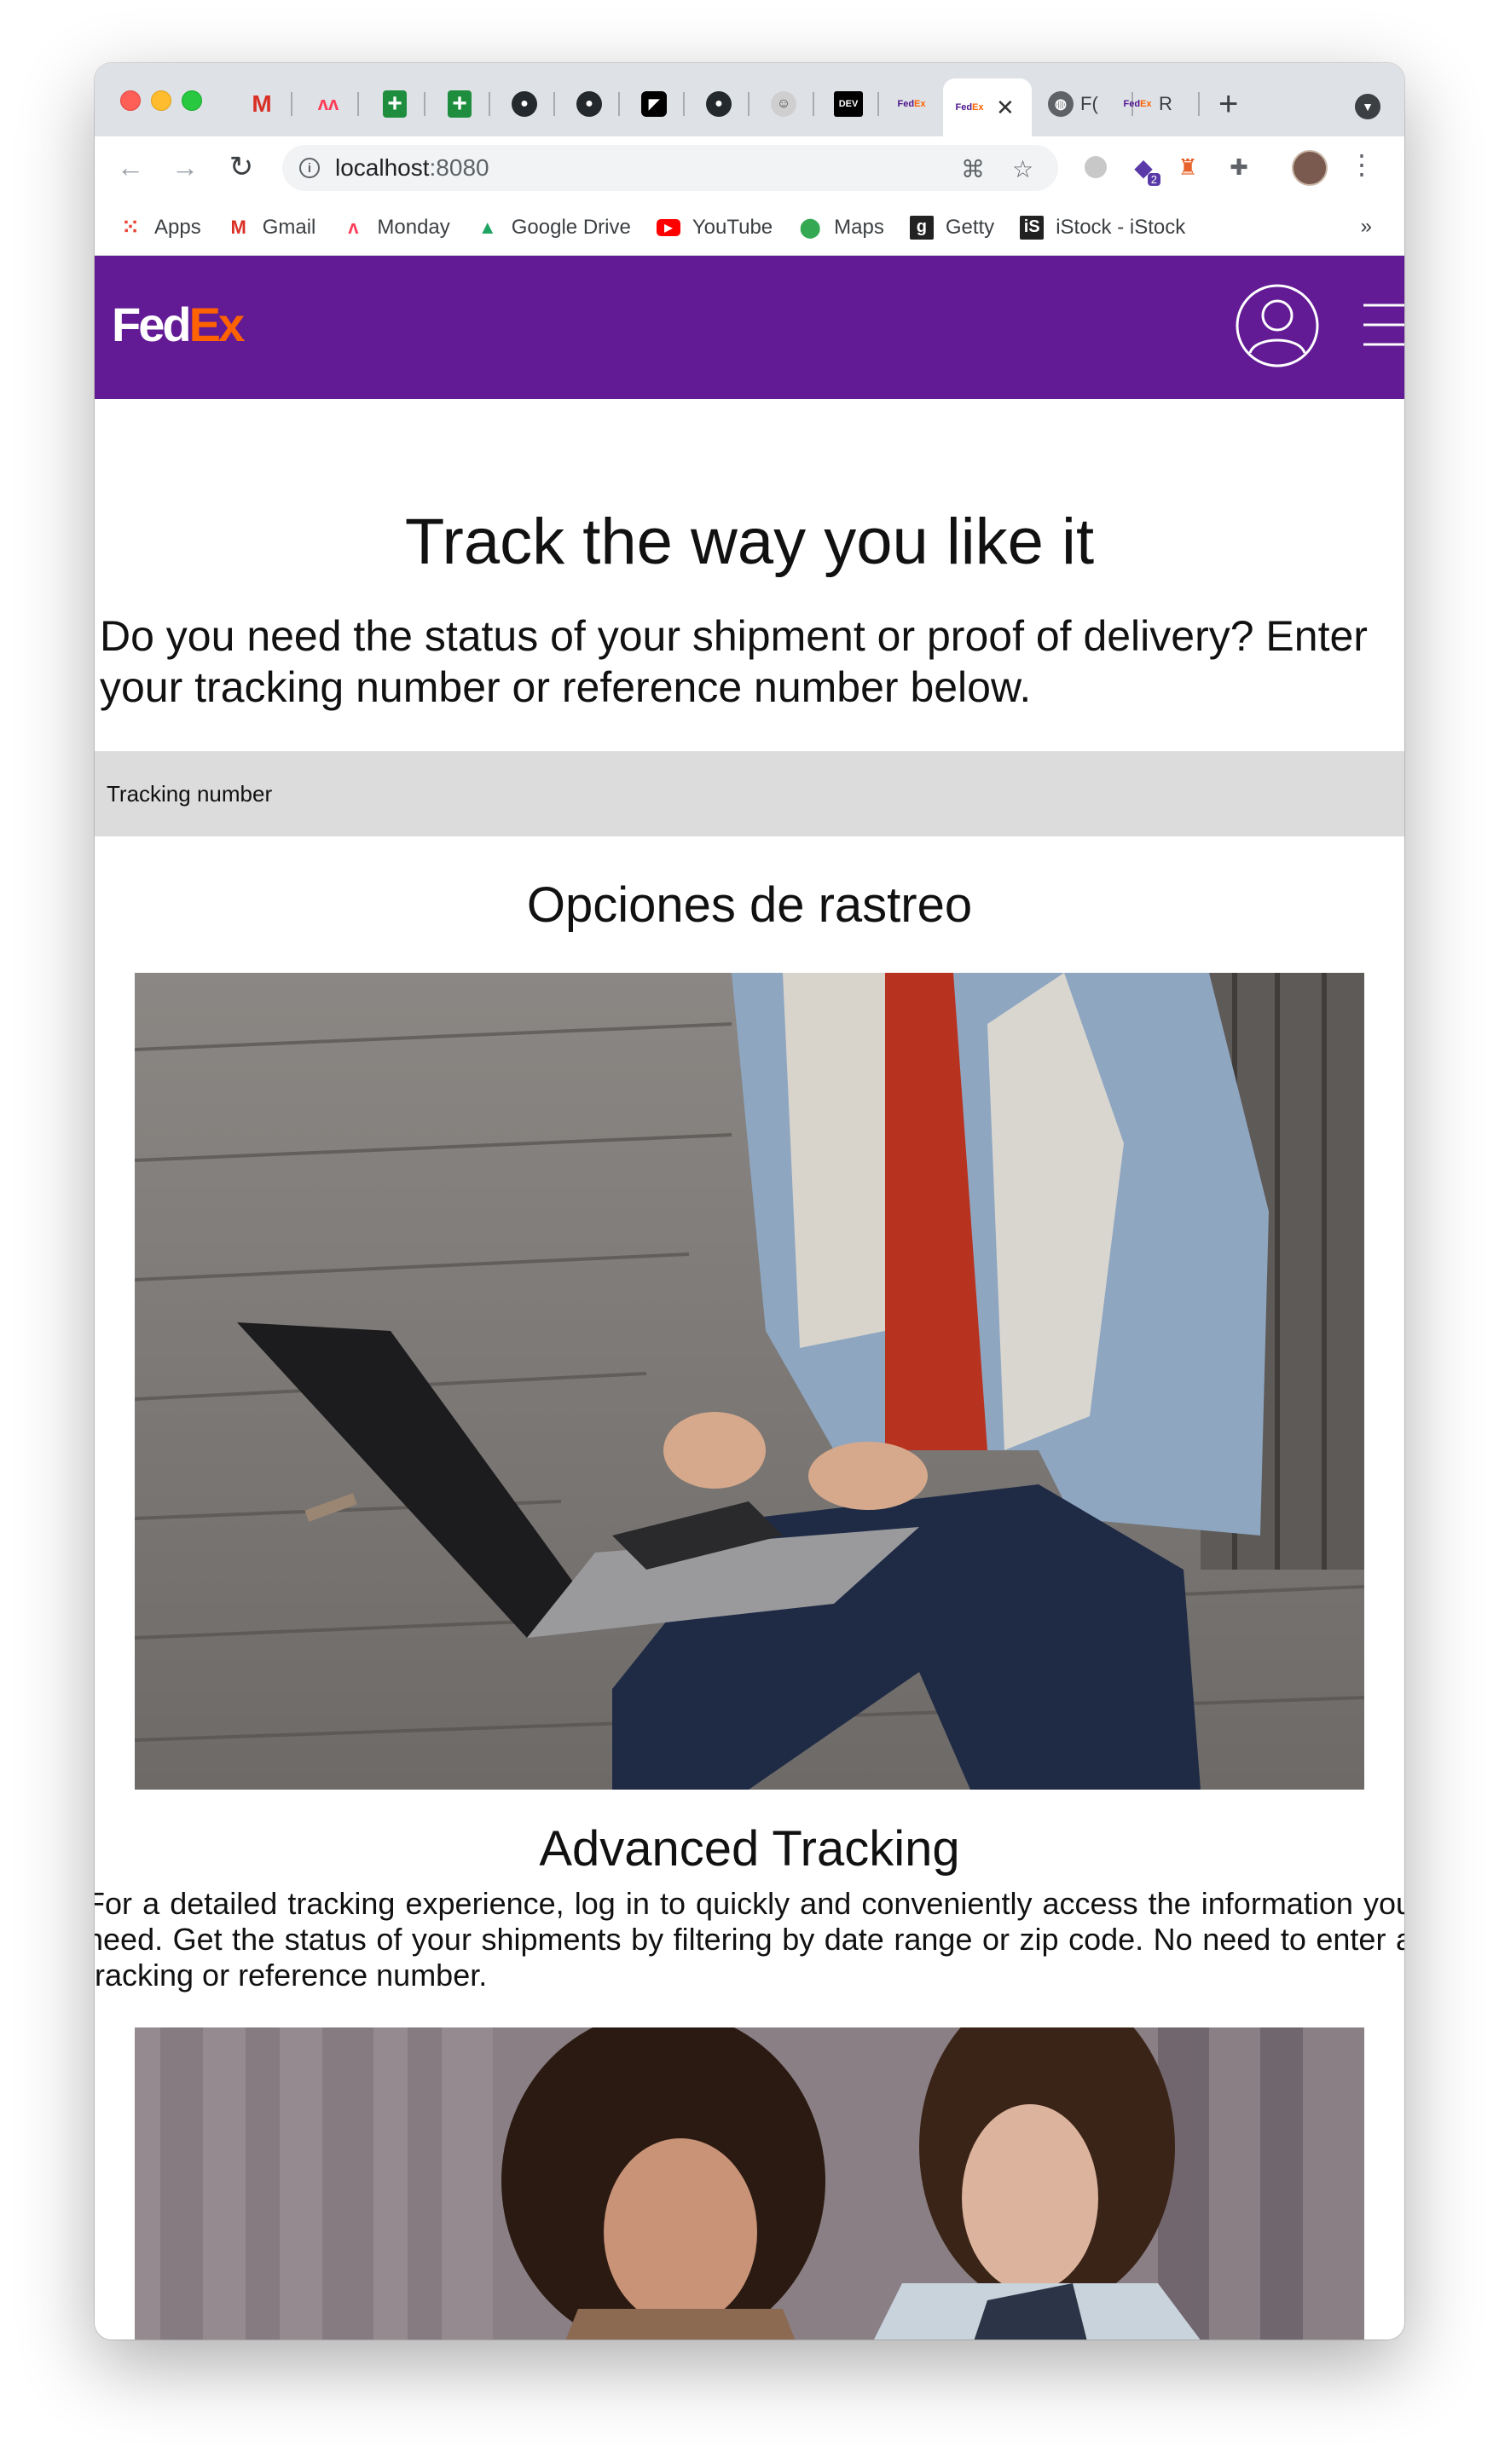  What do you see at coordinates (1005, 108) in the screenshot?
I see `close-tab-icon: ✕` at bounding box center [1005, 108].